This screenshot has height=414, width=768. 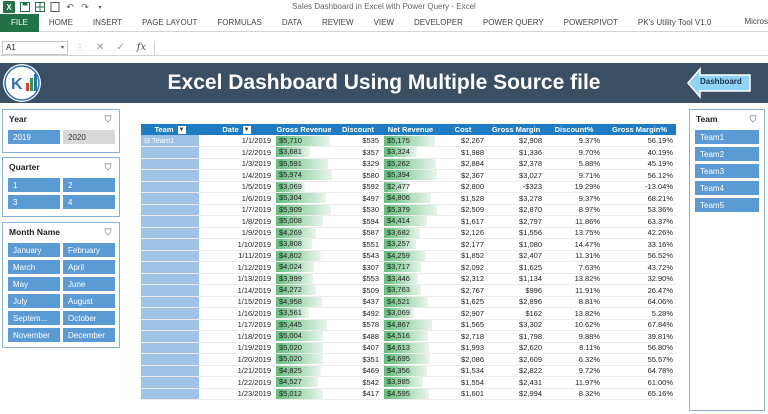 I want to click on gross-revenue-cell: $3,999, so click(x=304, y=279).